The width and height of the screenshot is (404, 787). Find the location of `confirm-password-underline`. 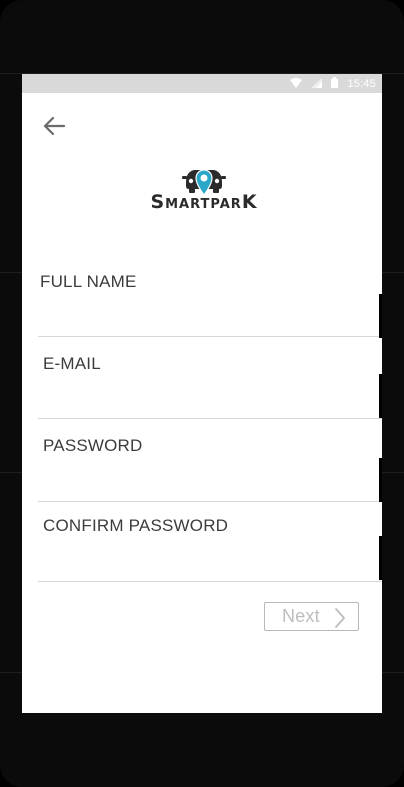

confirm-password-underline is located at coordinates (210, 581).